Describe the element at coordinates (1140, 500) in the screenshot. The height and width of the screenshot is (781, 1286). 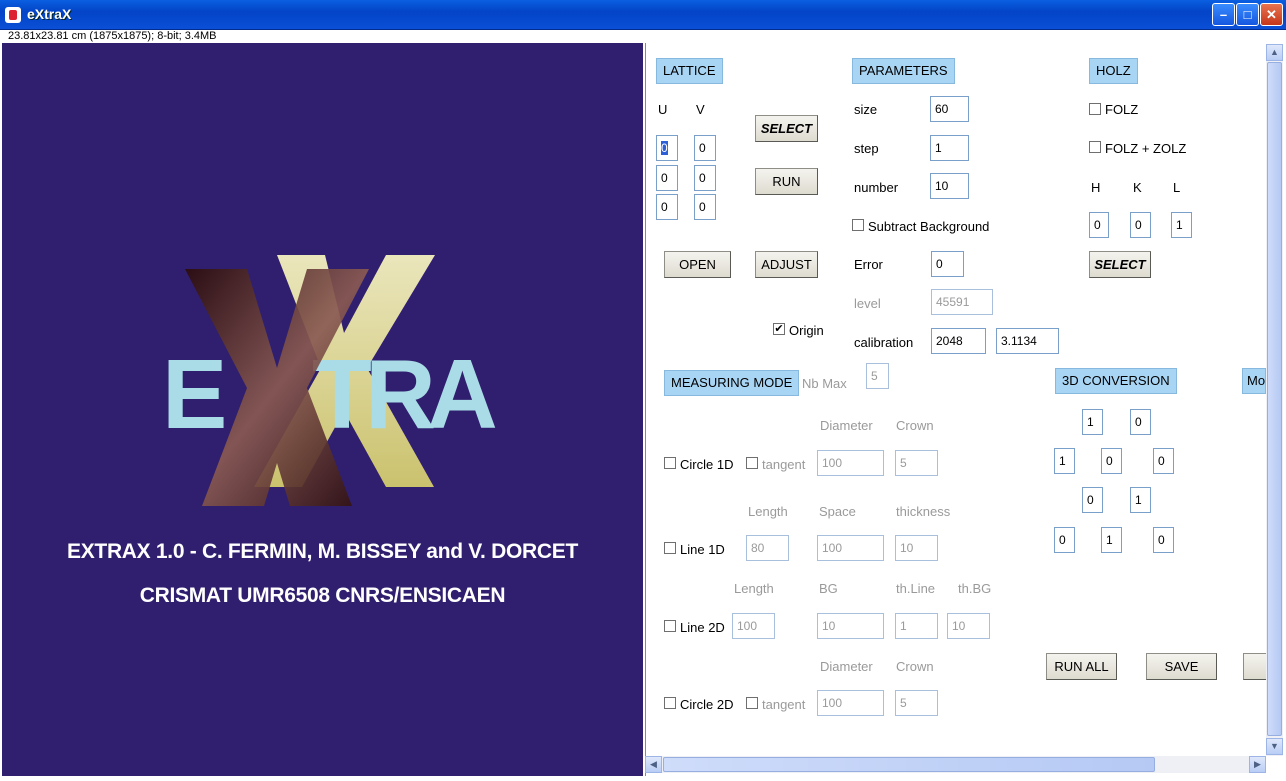
I see `conv-r3-c2-input: 1` at that location.